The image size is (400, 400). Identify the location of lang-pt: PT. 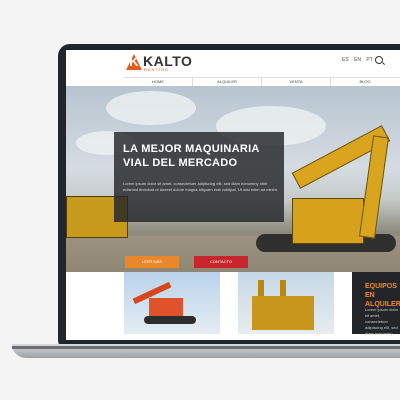
(369, 60).